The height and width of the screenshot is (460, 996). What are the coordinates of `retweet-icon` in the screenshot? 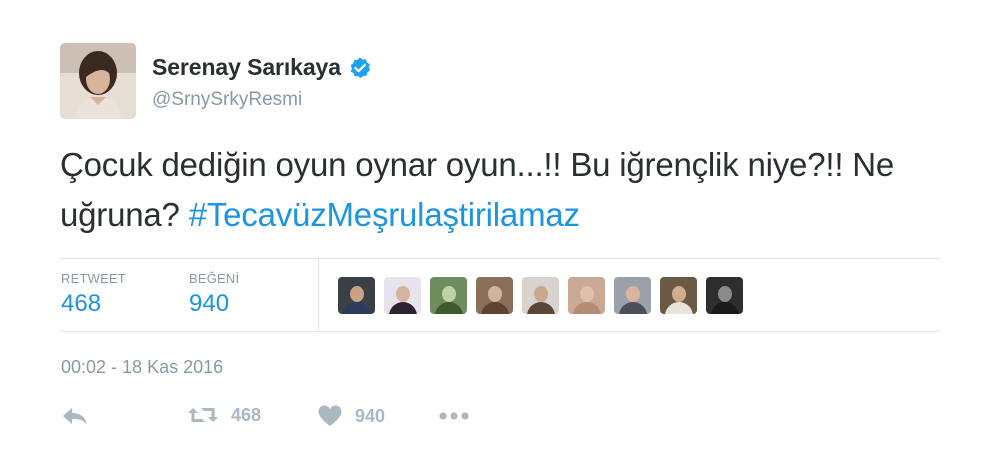 It's located at (203, 415).